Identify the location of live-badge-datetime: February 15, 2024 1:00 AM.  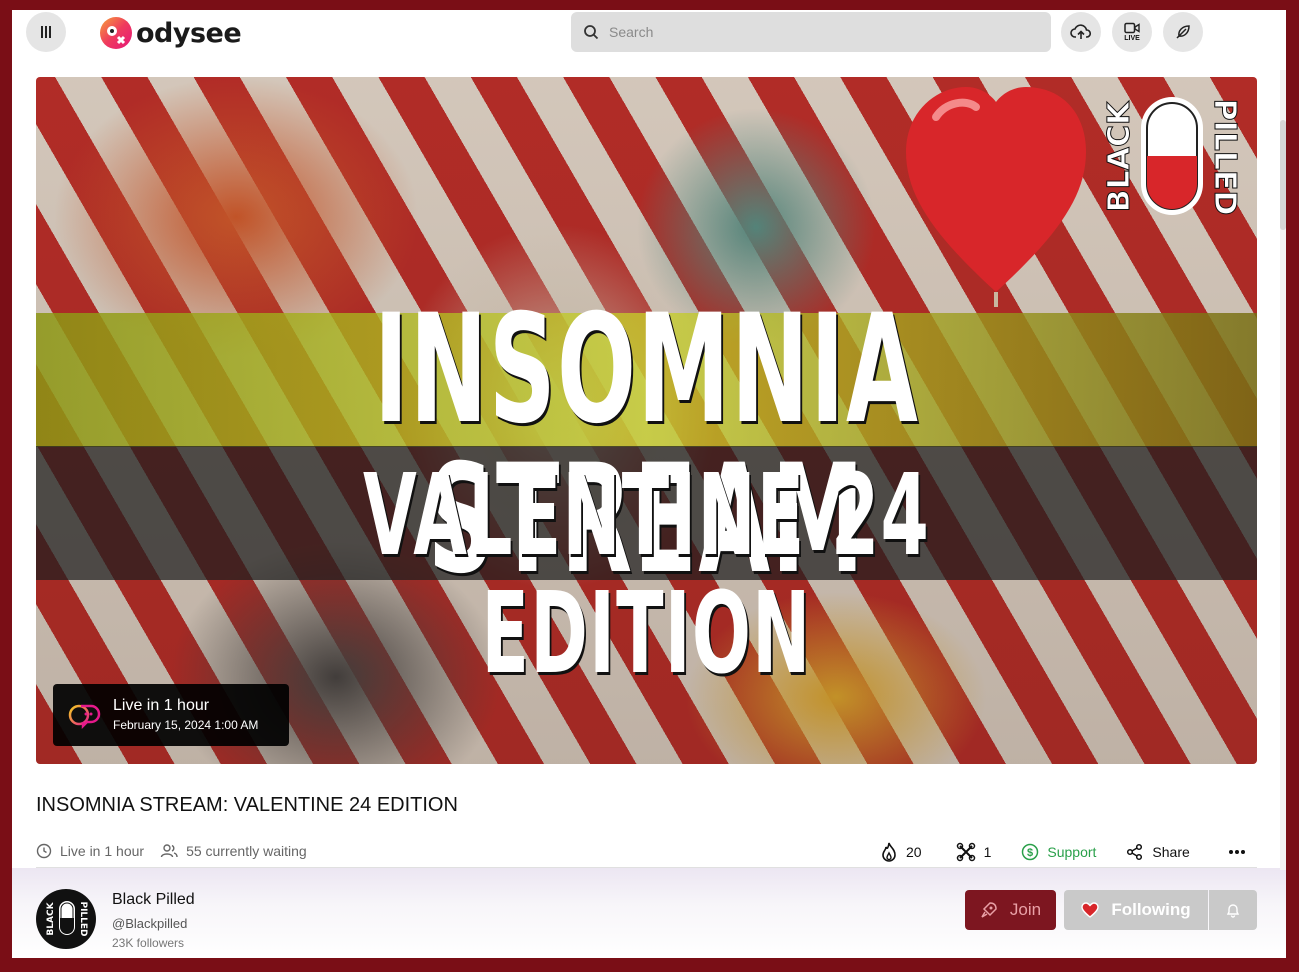
(186, 725).